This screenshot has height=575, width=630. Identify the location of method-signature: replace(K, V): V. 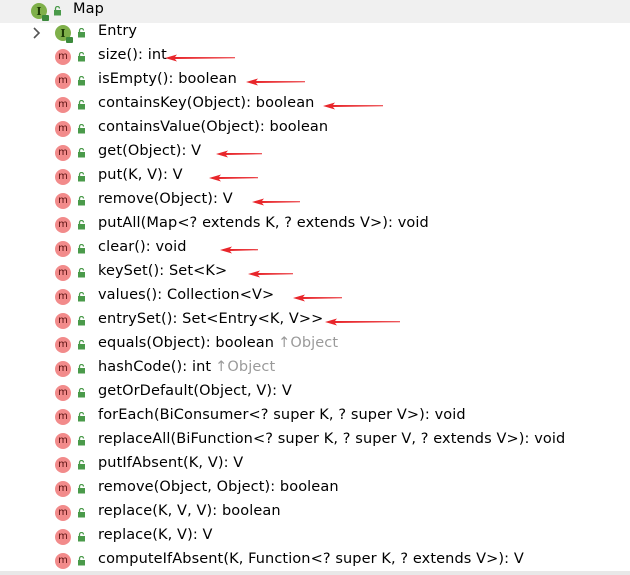
(155, 535).